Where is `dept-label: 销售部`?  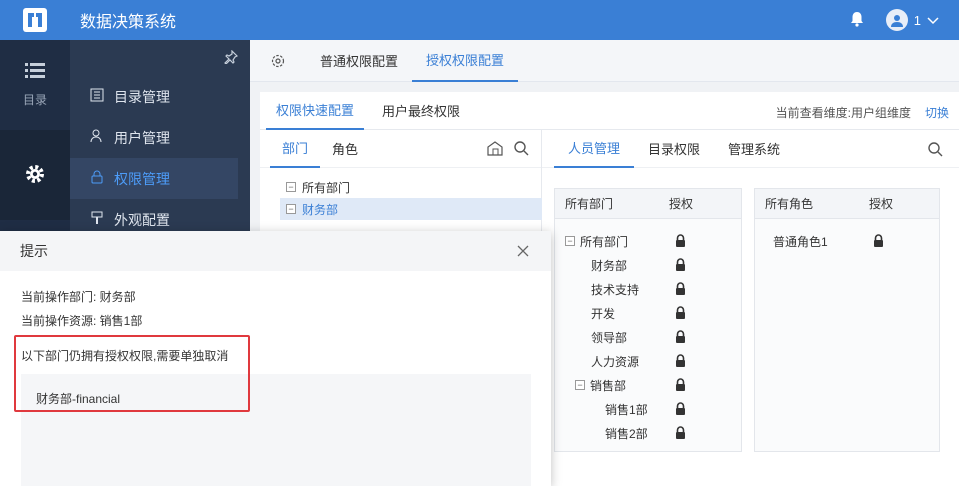
dept-label: 销售部 is located at coordinates (608, 385).